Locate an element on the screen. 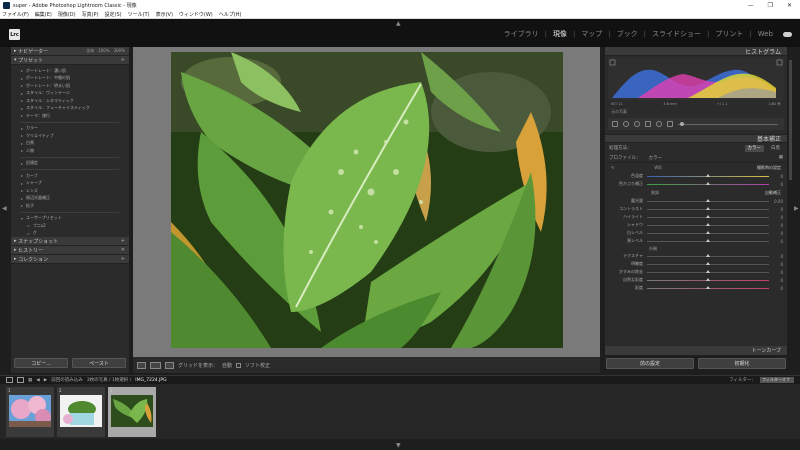  preset-group: ▸ クリエイティブ is located at coordinates (75, 136).